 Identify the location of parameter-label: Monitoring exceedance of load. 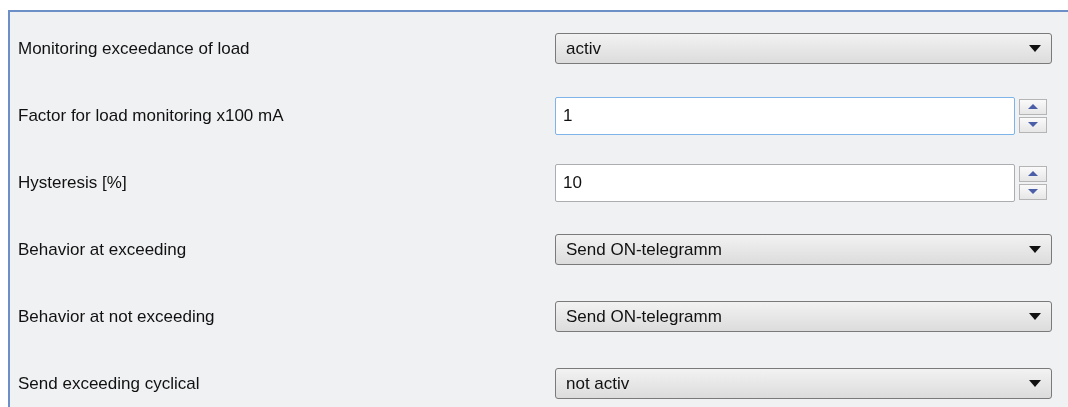
(134, 48).